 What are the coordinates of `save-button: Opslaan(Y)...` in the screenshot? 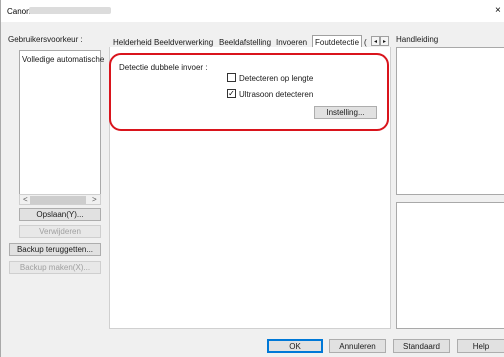 It's located at (60, 214).